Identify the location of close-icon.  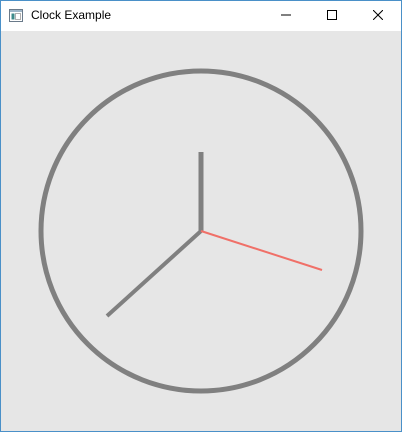
(378, 16).